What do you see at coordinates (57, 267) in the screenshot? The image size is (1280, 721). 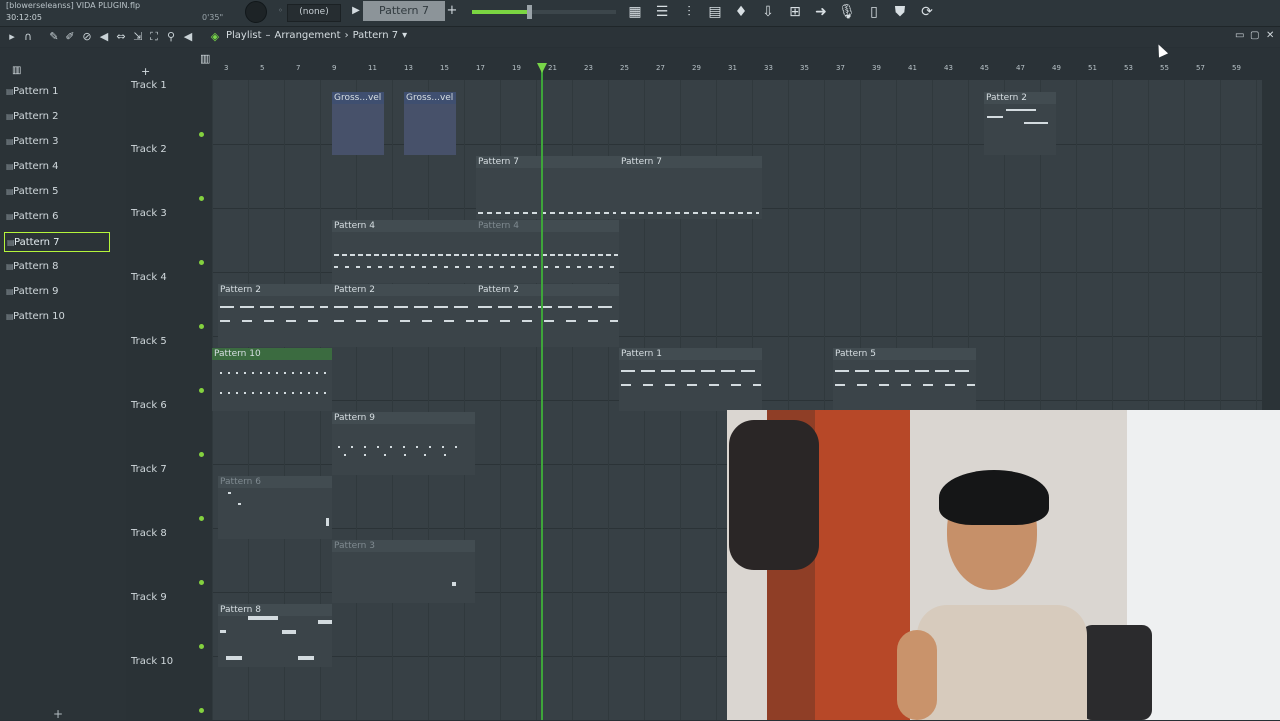 I see `picker-item: ▤ Pattern 8` at bounding box center [57, 267].